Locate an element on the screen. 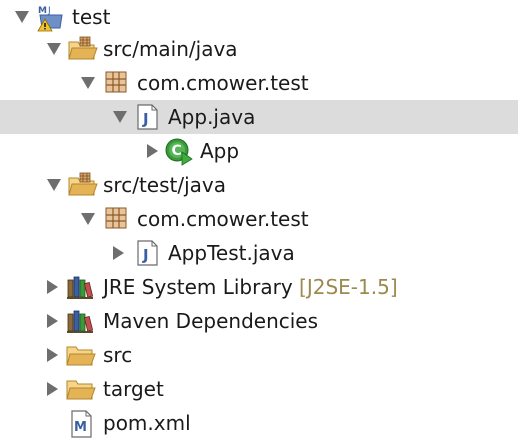  tree-item-package-test: com.cmower.test is located at coordinates (259, 219).